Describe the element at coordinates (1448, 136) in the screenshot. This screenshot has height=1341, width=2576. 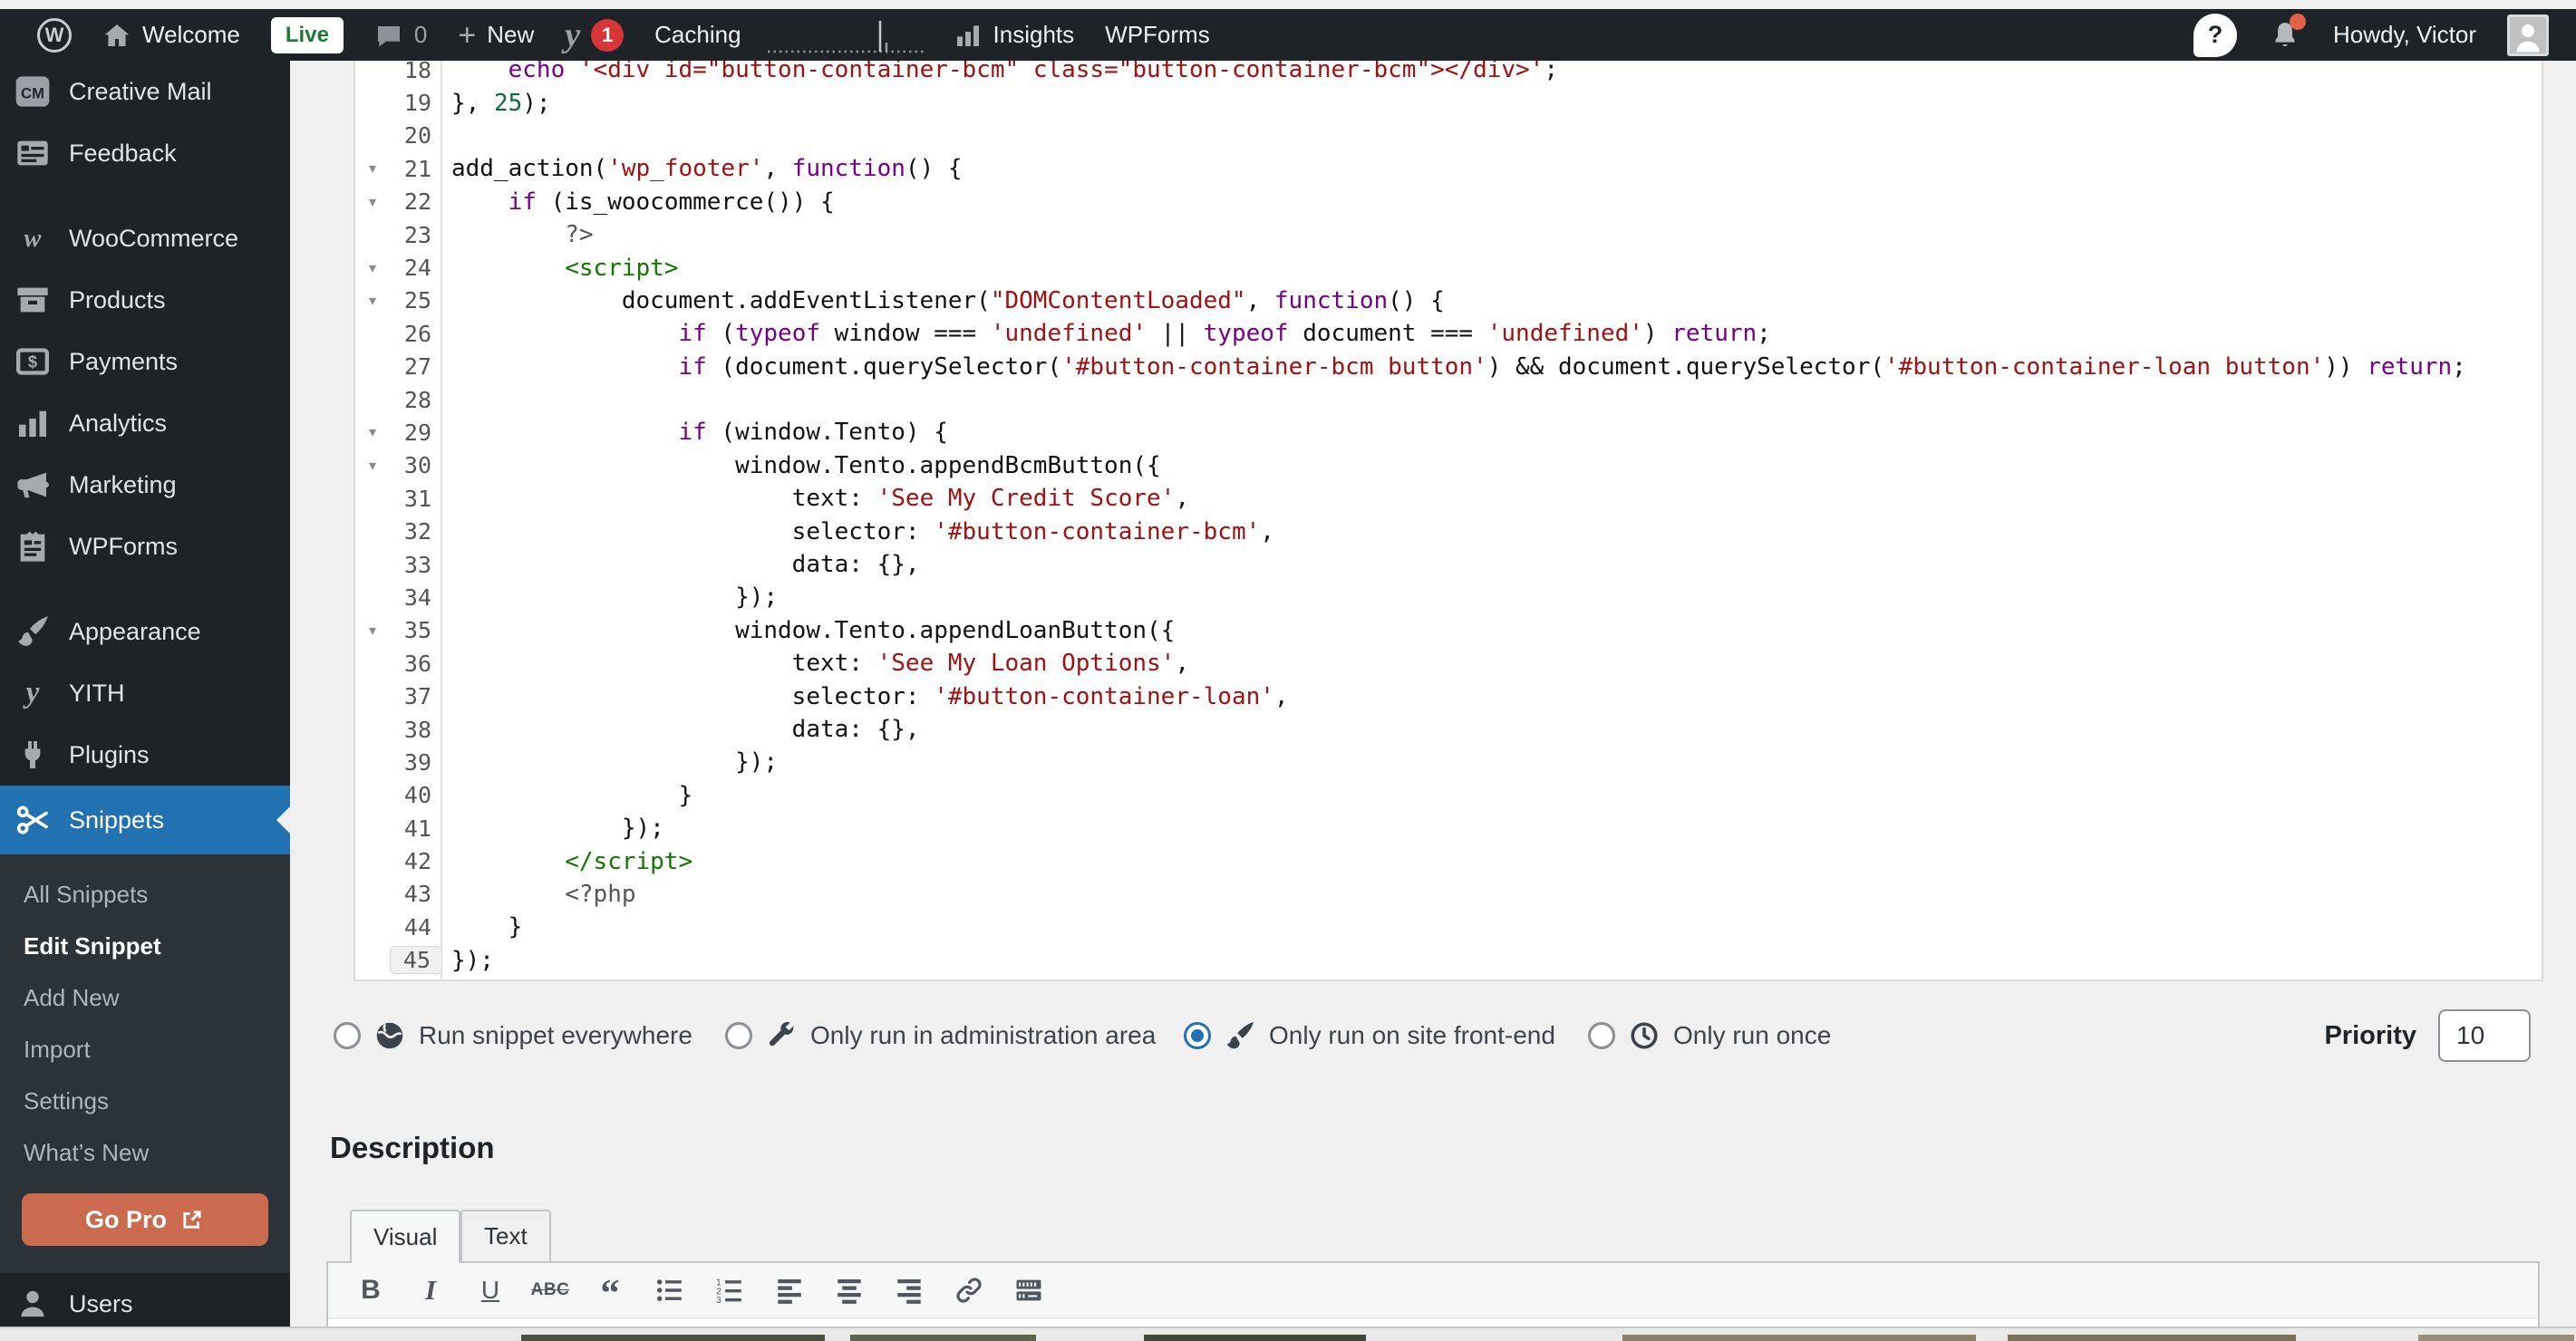
I see `code-line-20: 20` at that location.